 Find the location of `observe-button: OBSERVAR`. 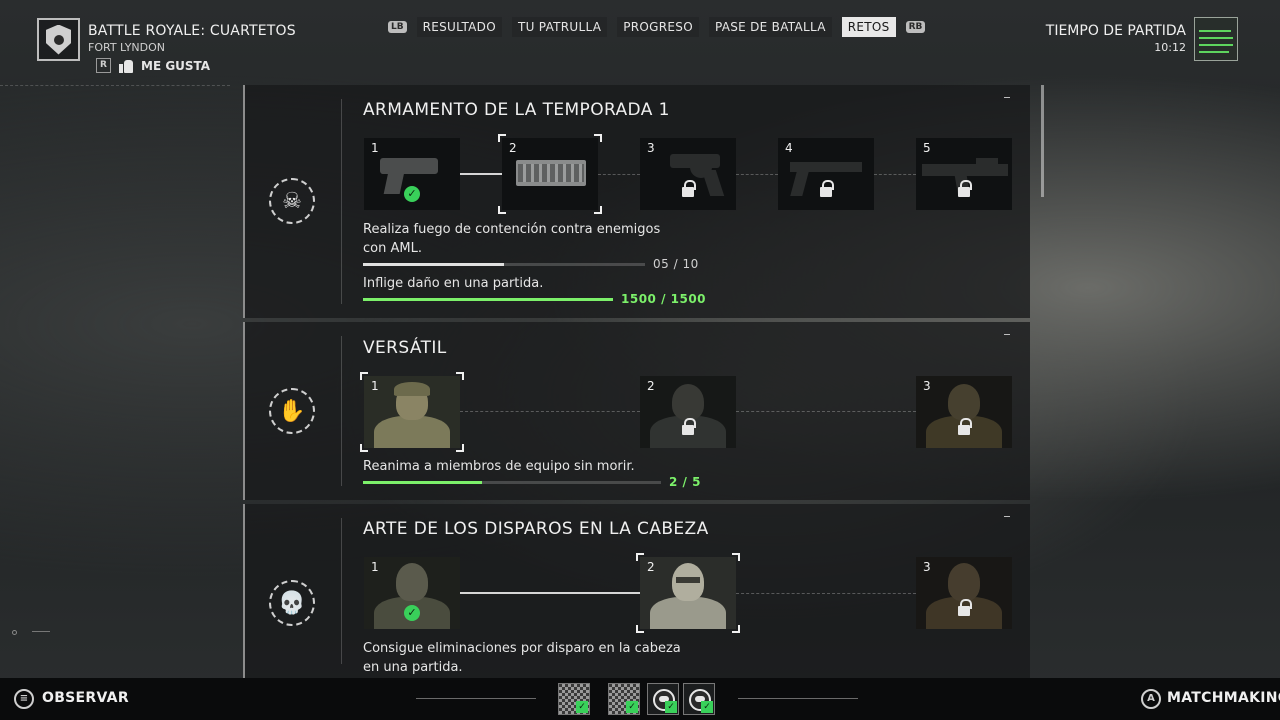

observe-button: OBSERVAR is located at coordinates (85, 698).